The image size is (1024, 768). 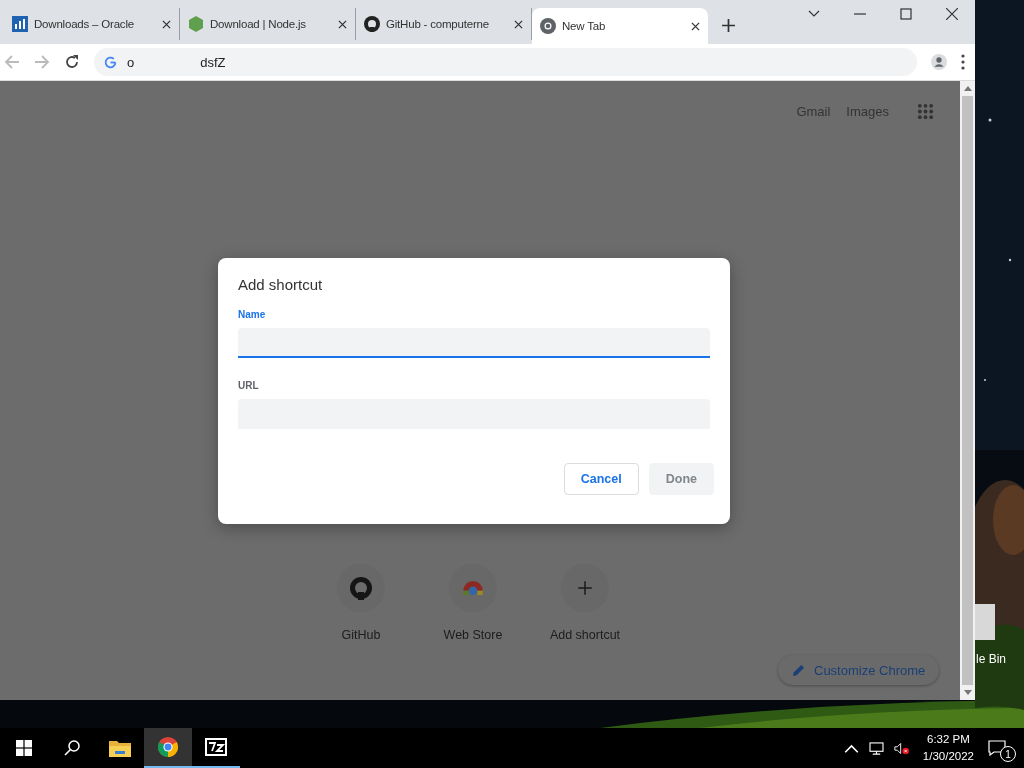 I want to click on address-text: o, so click(x=131, y=62).